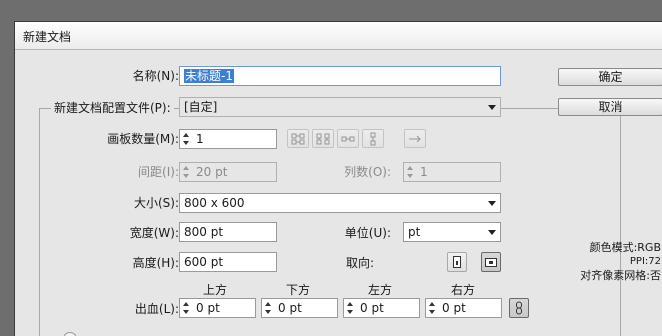 The image size is (662, 336). I want to click on bleed-bottom-input: 0 pt, so click(299, 308).